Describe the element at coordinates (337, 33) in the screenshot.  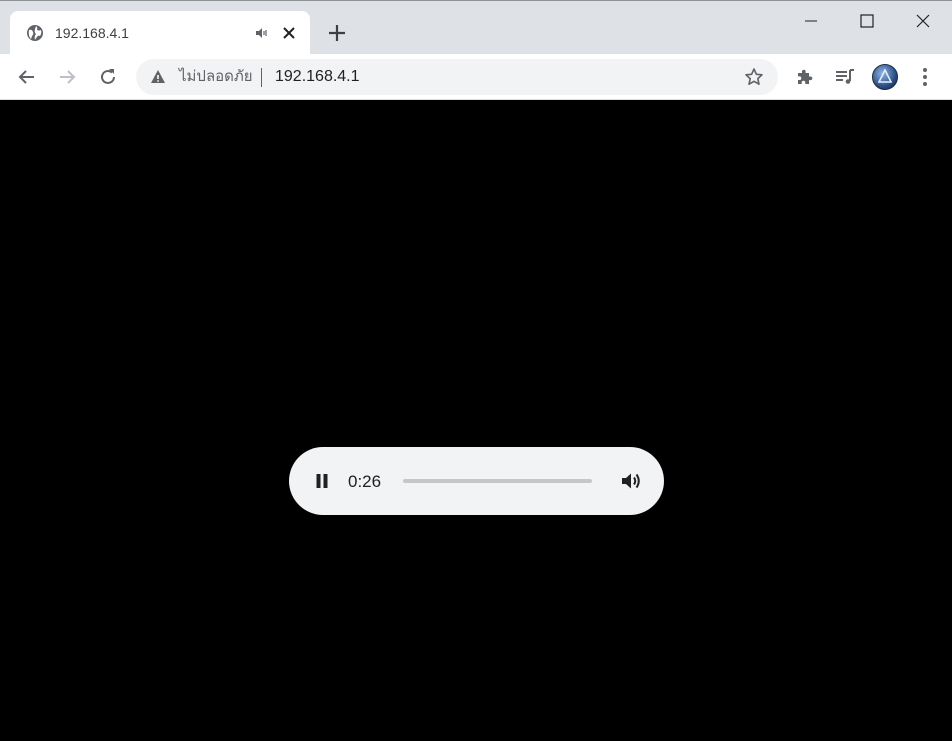
I see `plus-icon` at that location.